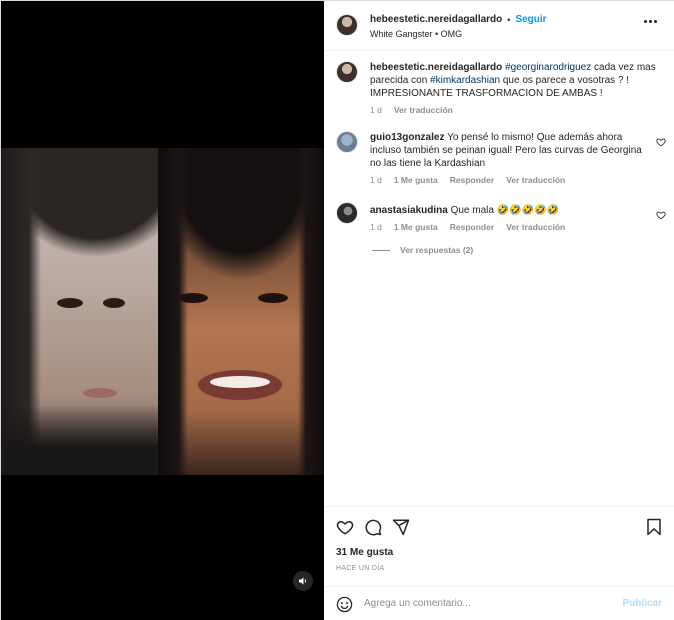 Image resolution: width=674 pixels, height=620 pixels. What do you see at coordinates (654, 527) in the screenshot?
I see `bookmark-icon` at bounding box center [654, 527].